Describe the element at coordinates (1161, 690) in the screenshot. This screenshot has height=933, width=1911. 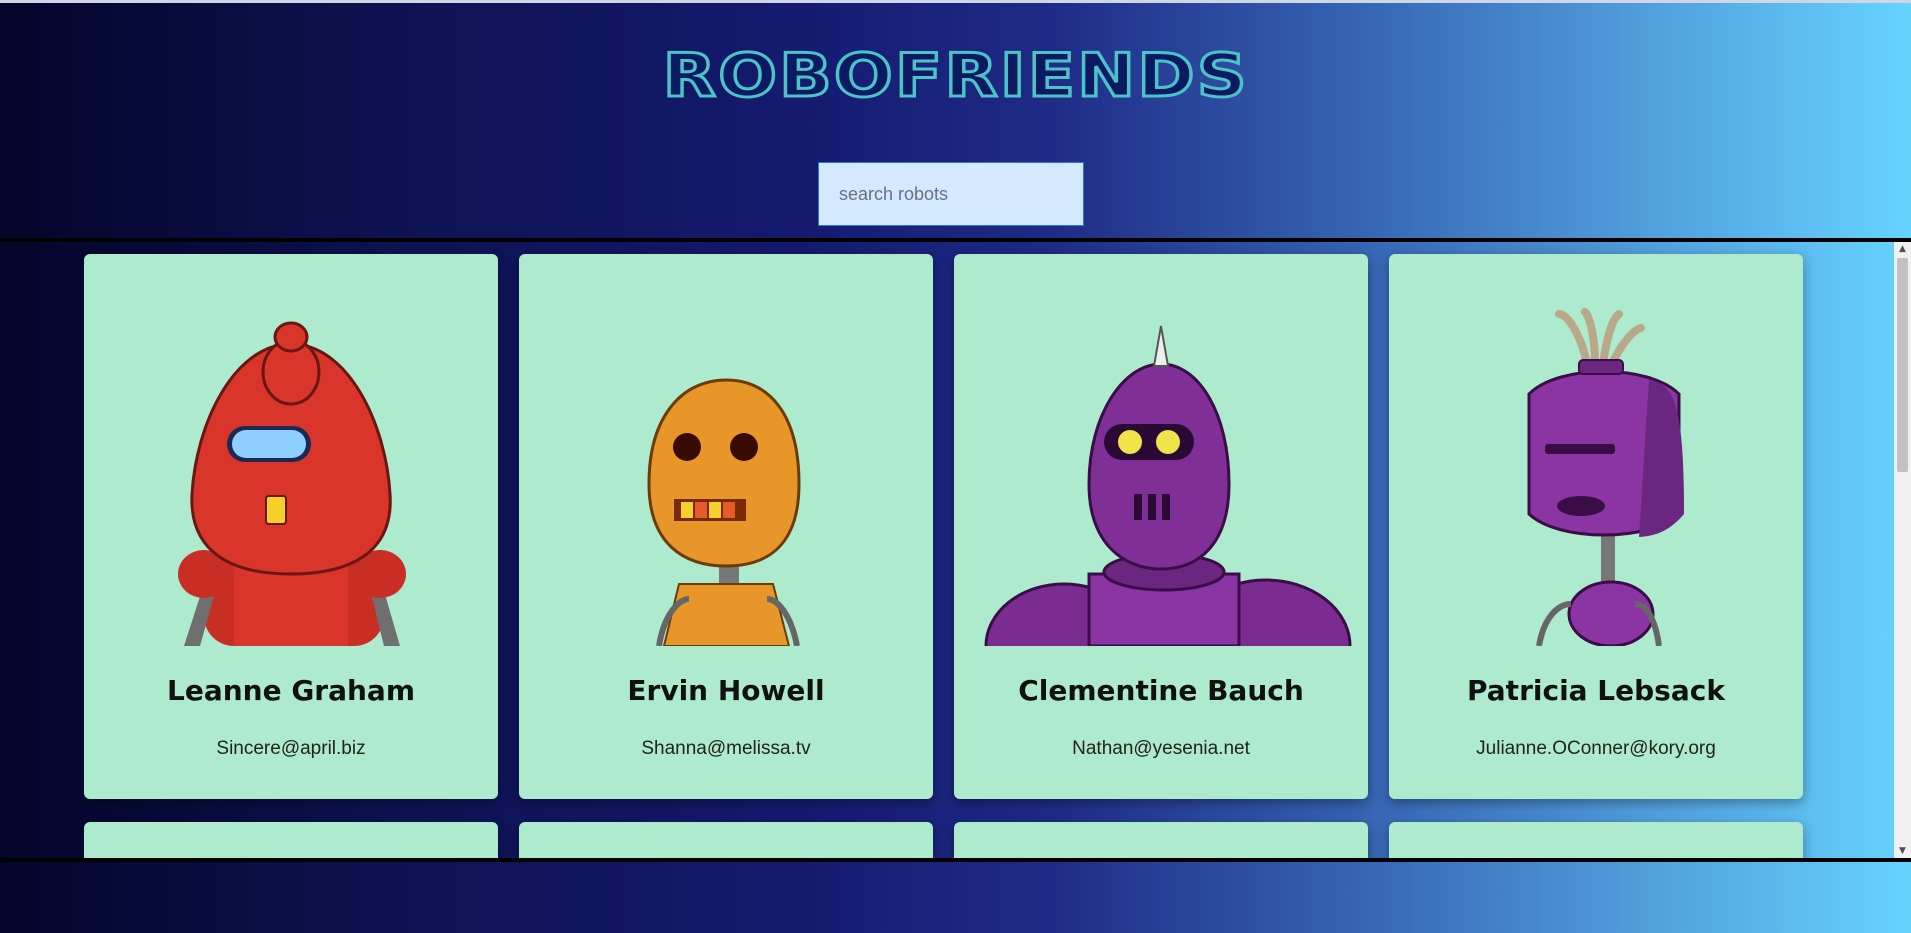
I see `robot-name: Clementine Bauch` at that location.